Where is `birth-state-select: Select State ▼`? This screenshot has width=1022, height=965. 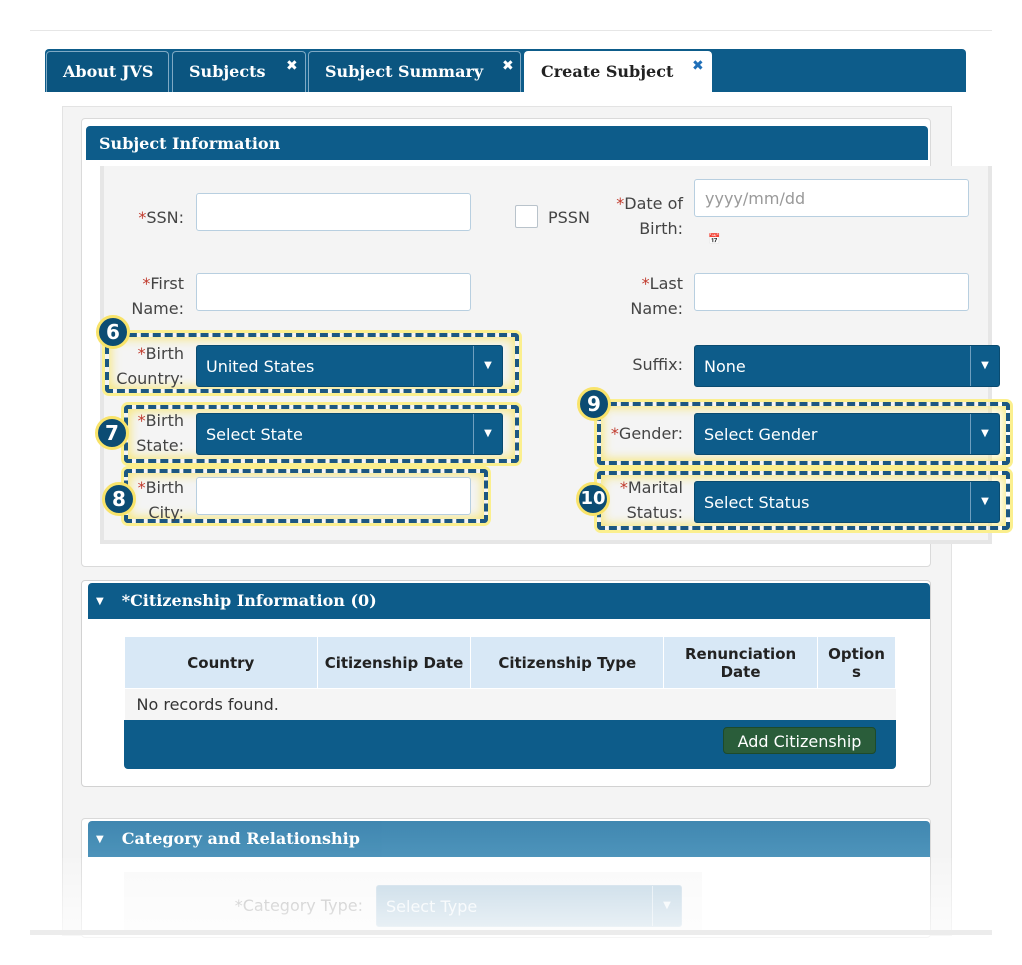
birth-state-select: Select State ▼ is located at coordinates (349, 434).